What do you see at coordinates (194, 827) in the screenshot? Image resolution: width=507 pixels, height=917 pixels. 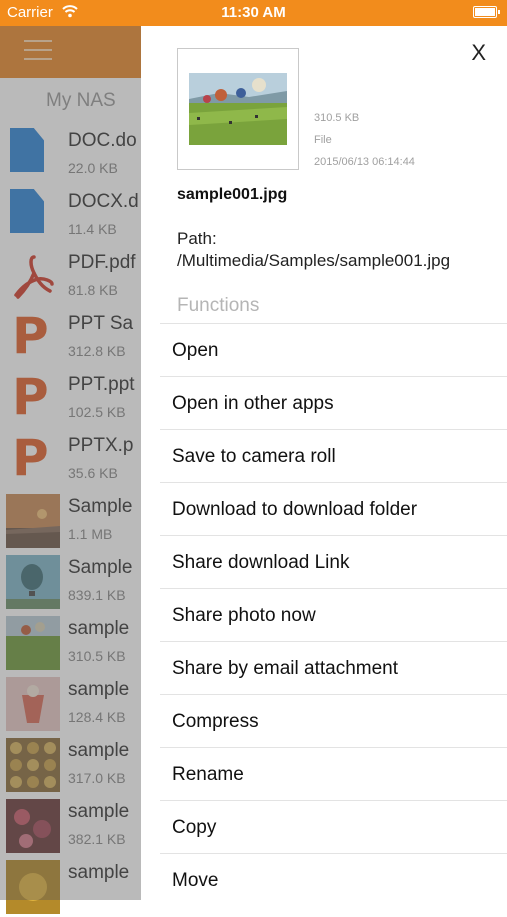 I see `menu-item-label: Copy` at bounding box center [194, 827].